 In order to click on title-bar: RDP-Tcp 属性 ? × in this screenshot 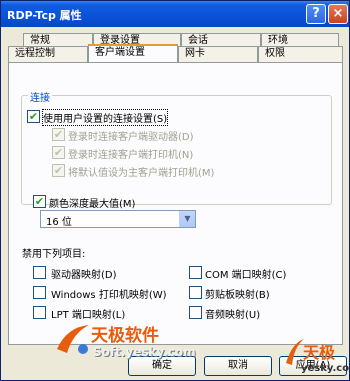, I will do `click(175, 14)`.